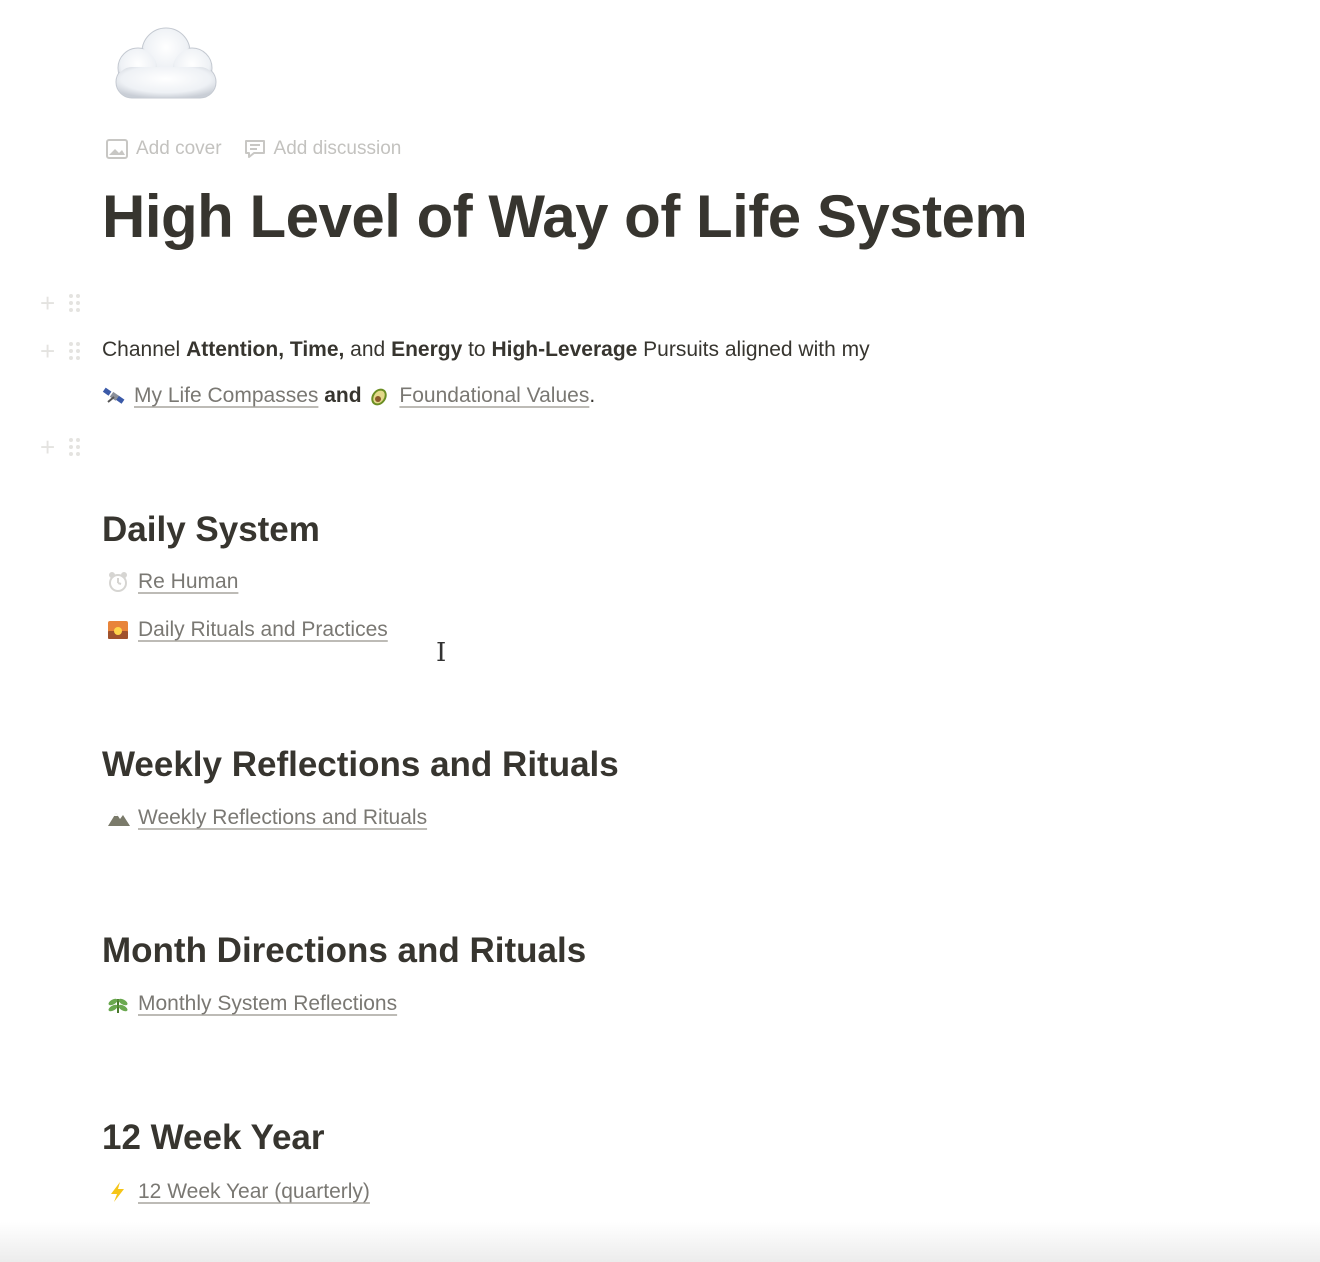  I want to click on lightning-icon, so click(117, 1192).